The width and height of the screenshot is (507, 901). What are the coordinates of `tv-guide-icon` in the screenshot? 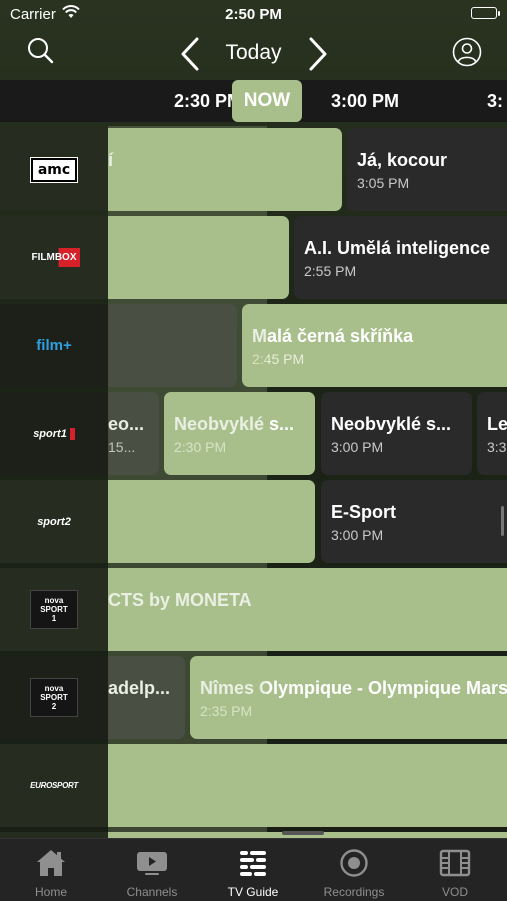 It's located at (253, 863).